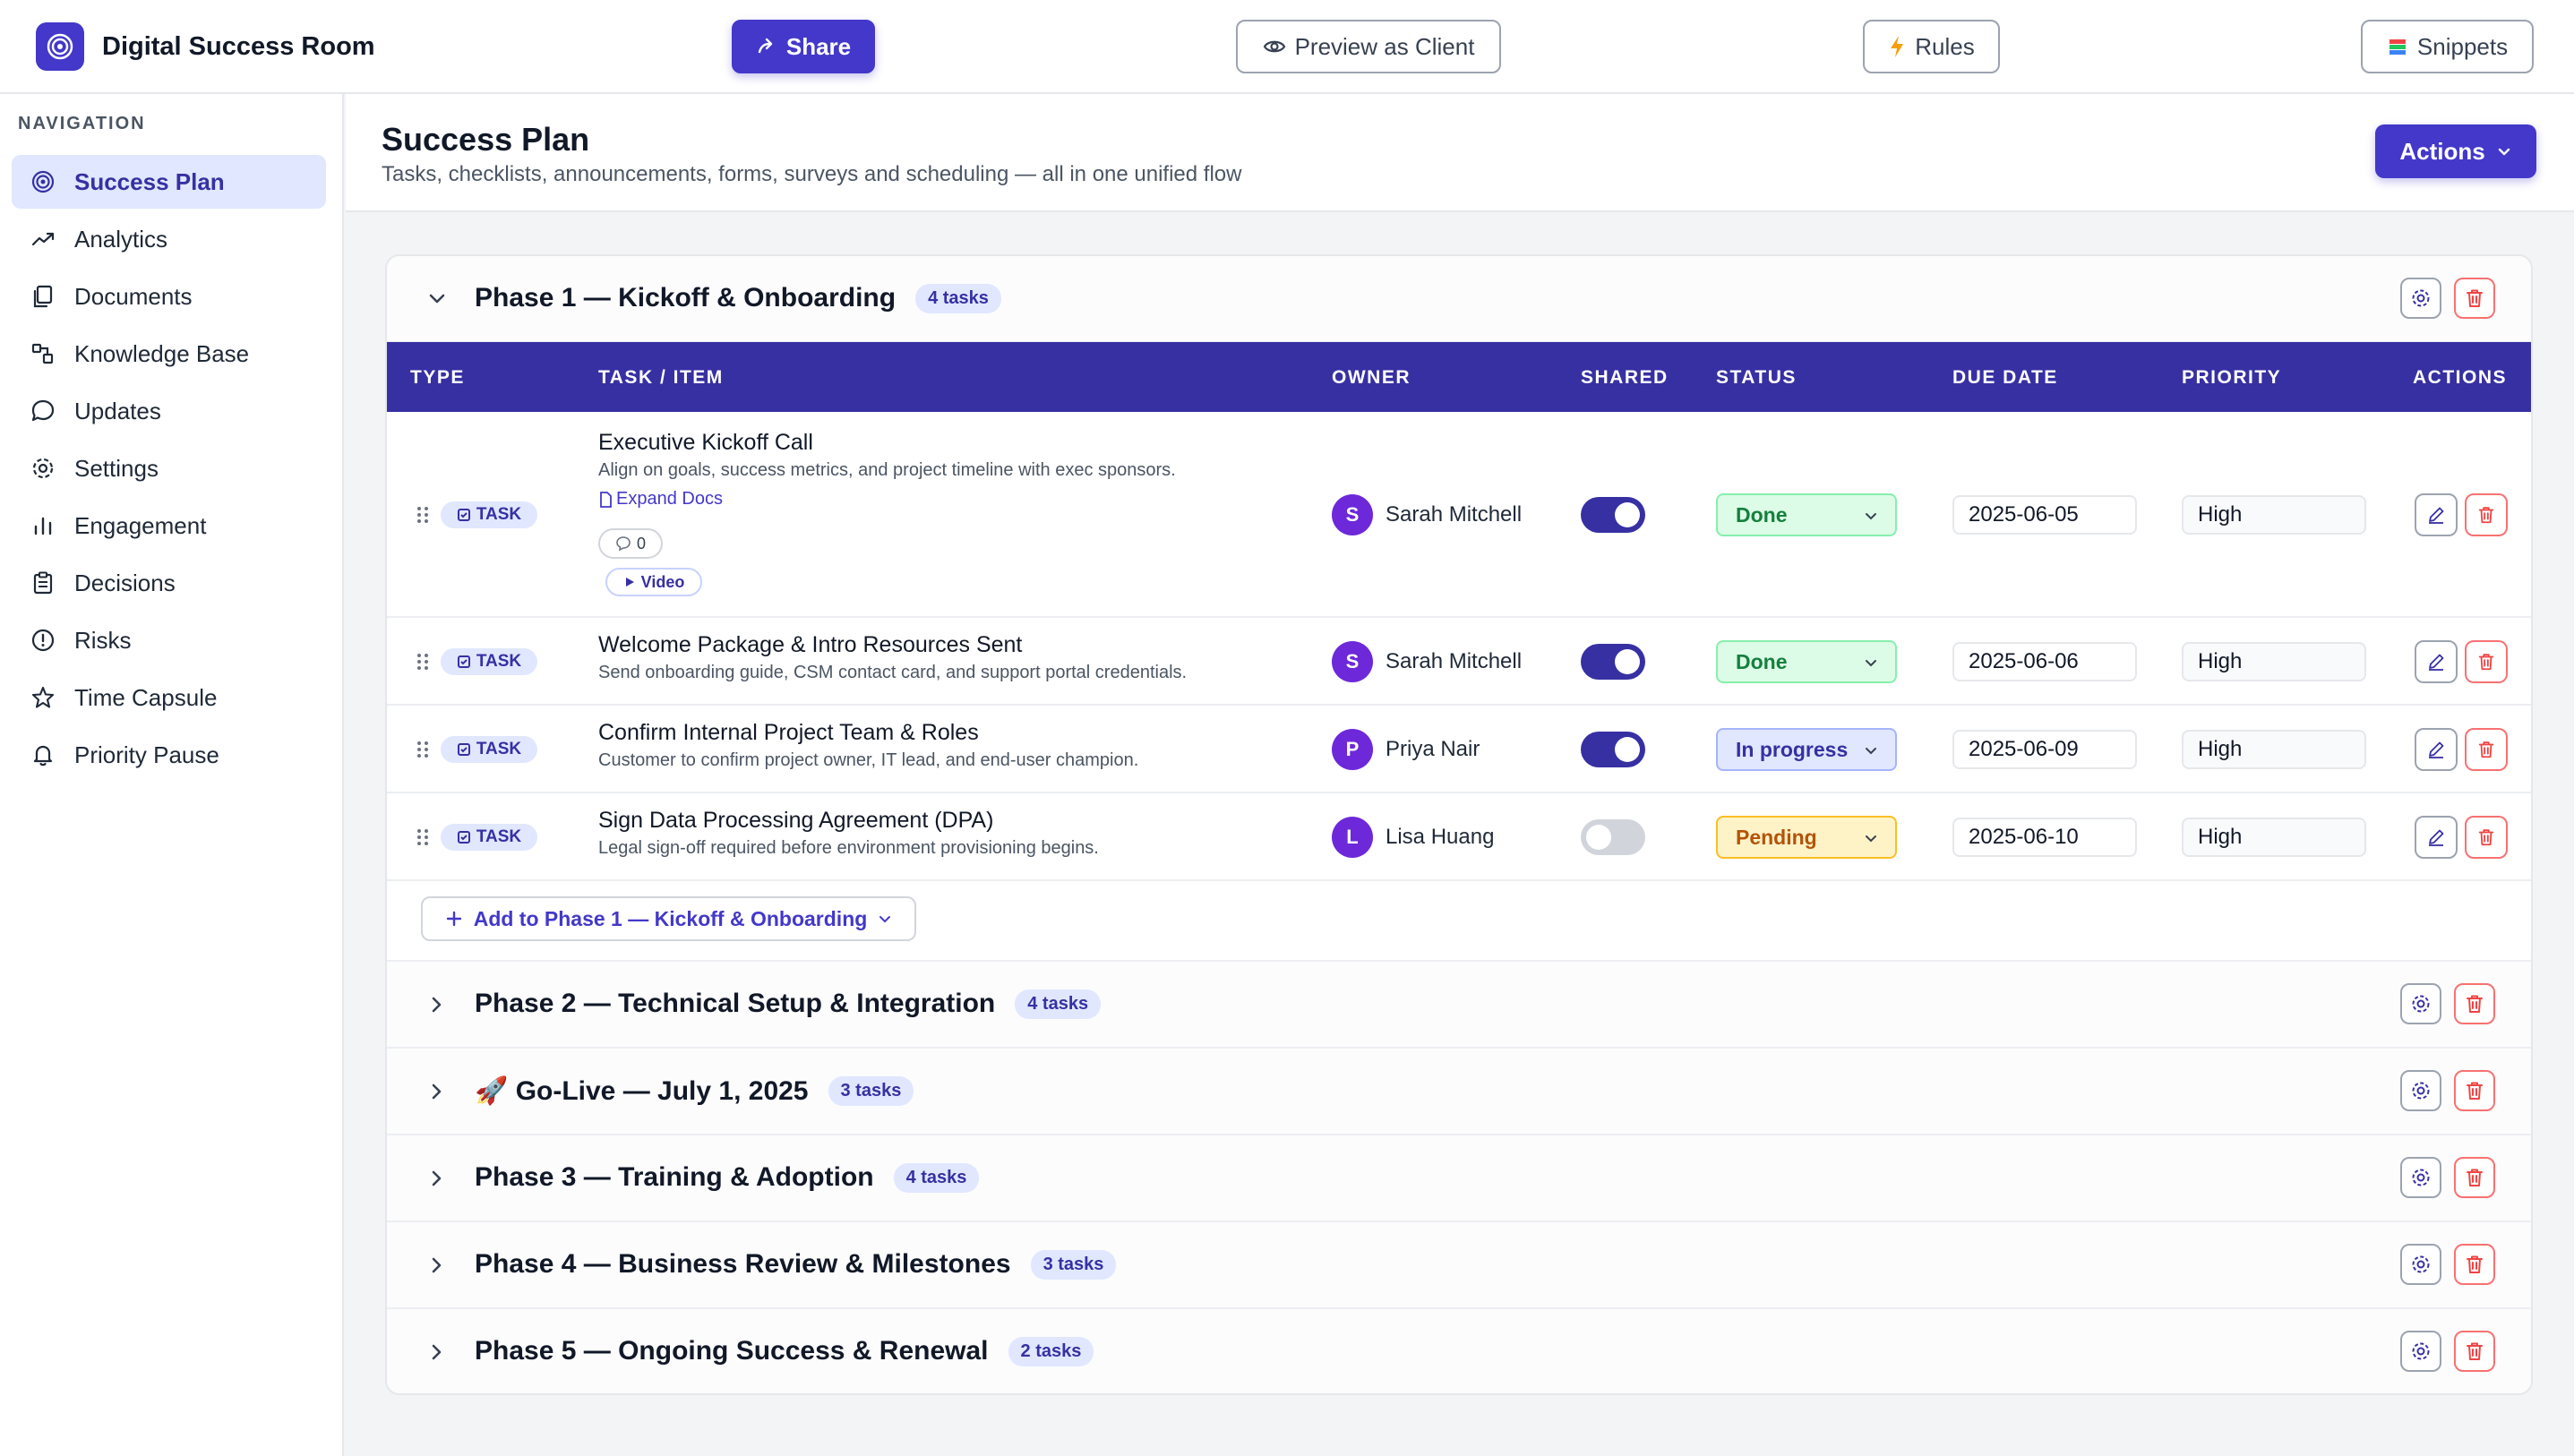 The width and height of the screenshot is (2574, 1456). I want to click on sidebar-item-updates: Updates, so click(169, 411).